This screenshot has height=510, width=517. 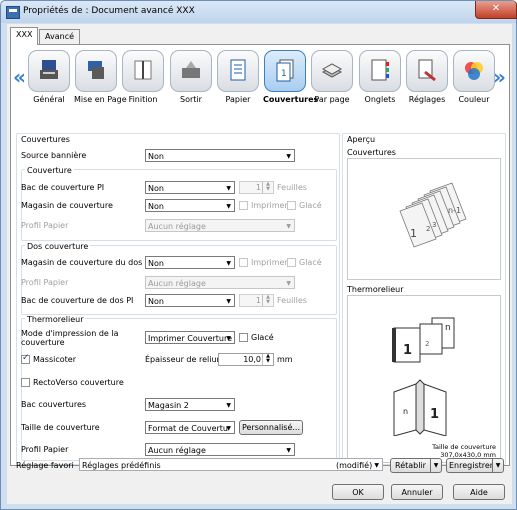 I want to click on function-general-button: Général, so click(x=49, y=77).